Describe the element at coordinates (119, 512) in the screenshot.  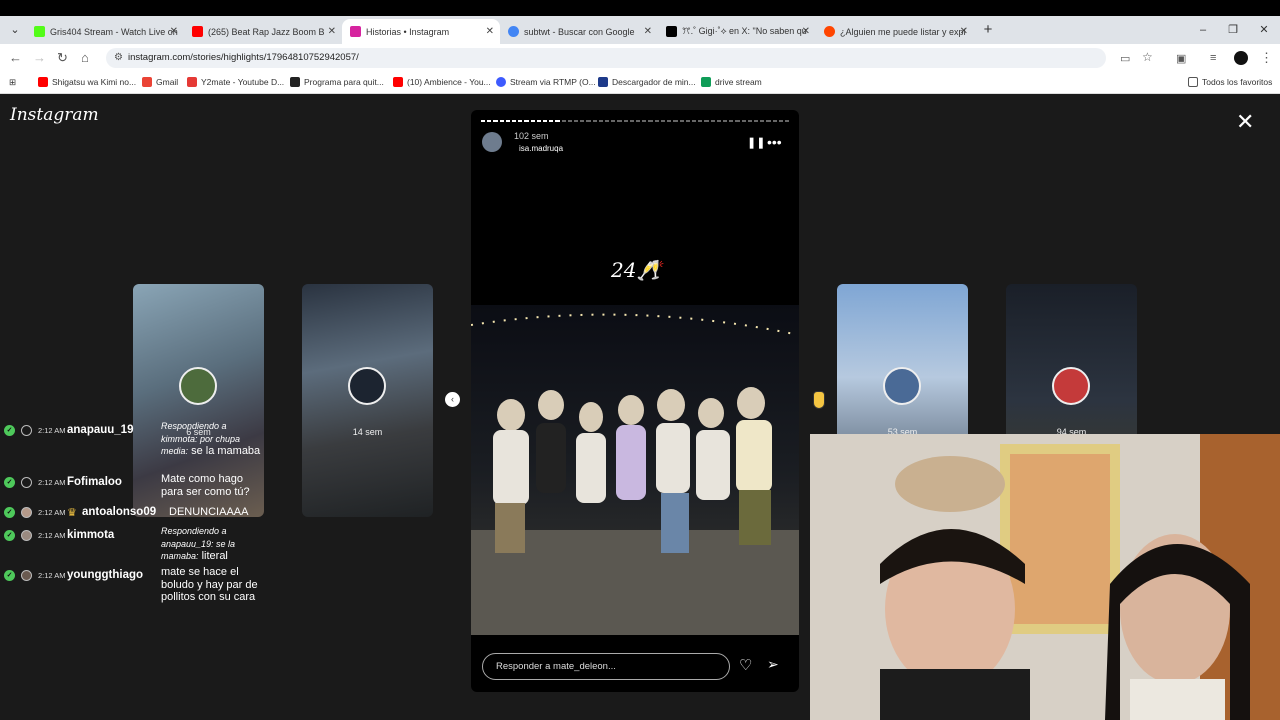
I see `chat-username: antoalonso09` at that location.